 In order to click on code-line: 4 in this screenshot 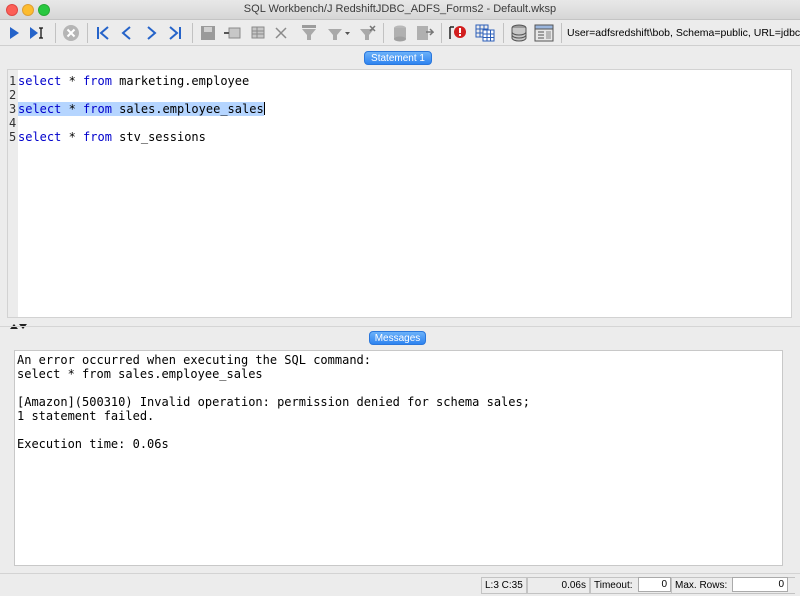, I will do `click(400, 123)`.